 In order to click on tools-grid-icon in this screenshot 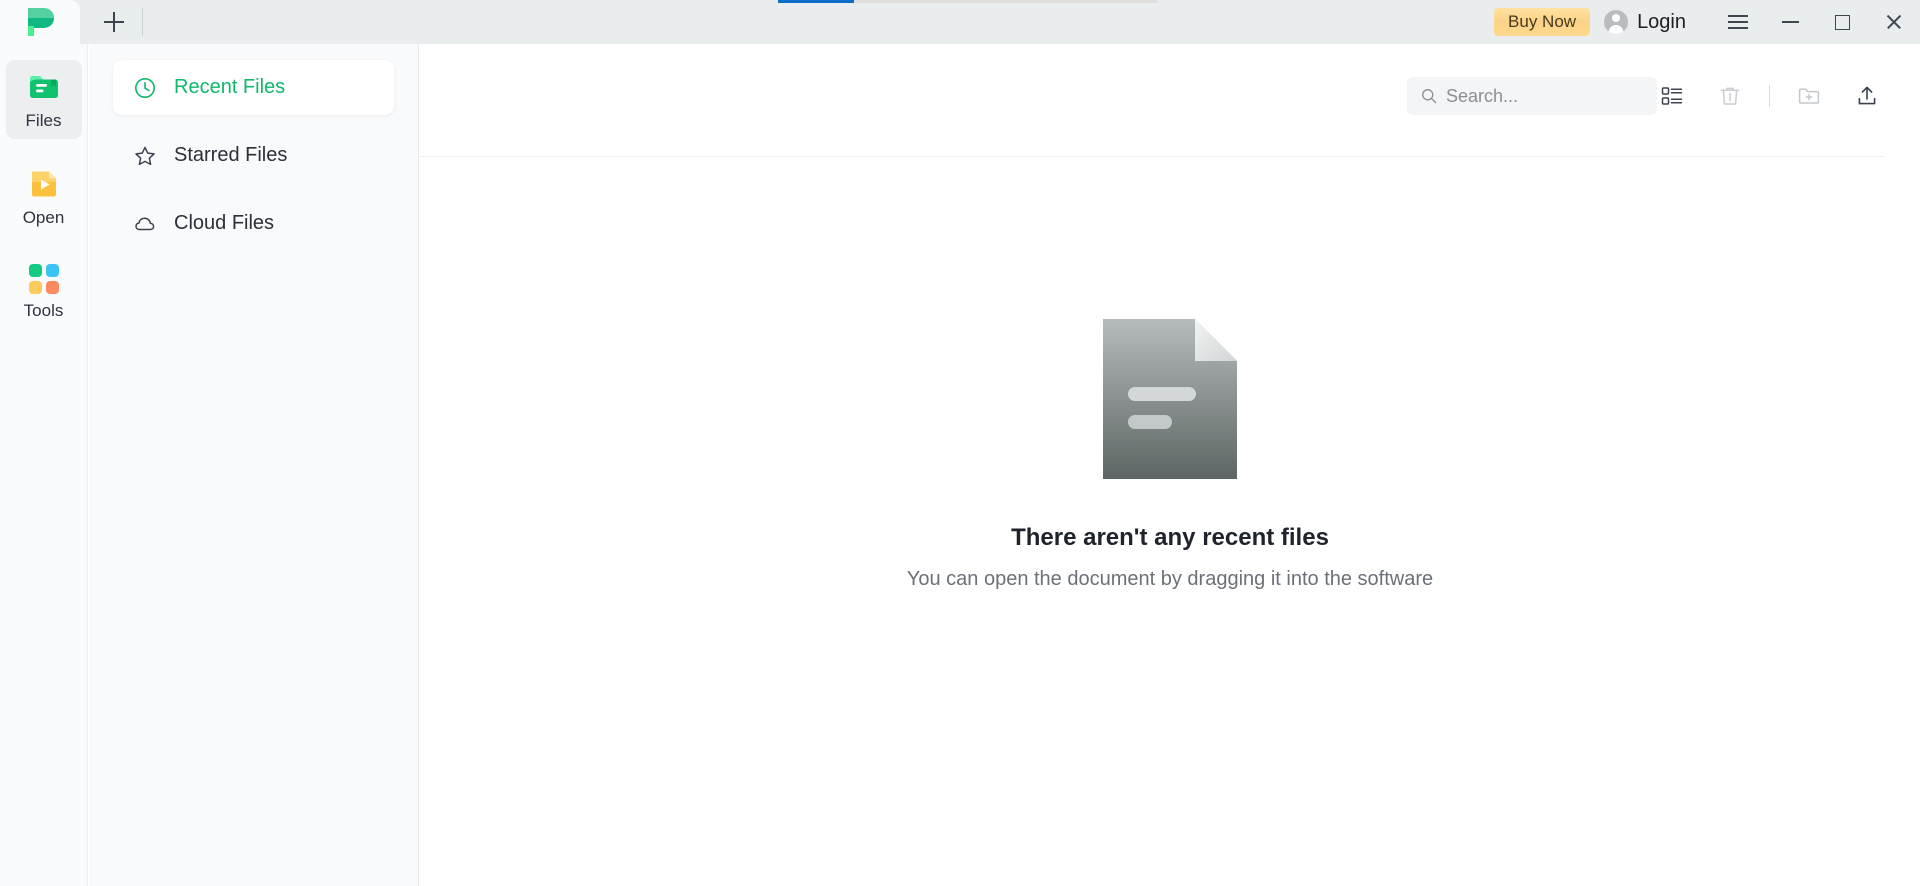, I will do `click(43, 279)`.